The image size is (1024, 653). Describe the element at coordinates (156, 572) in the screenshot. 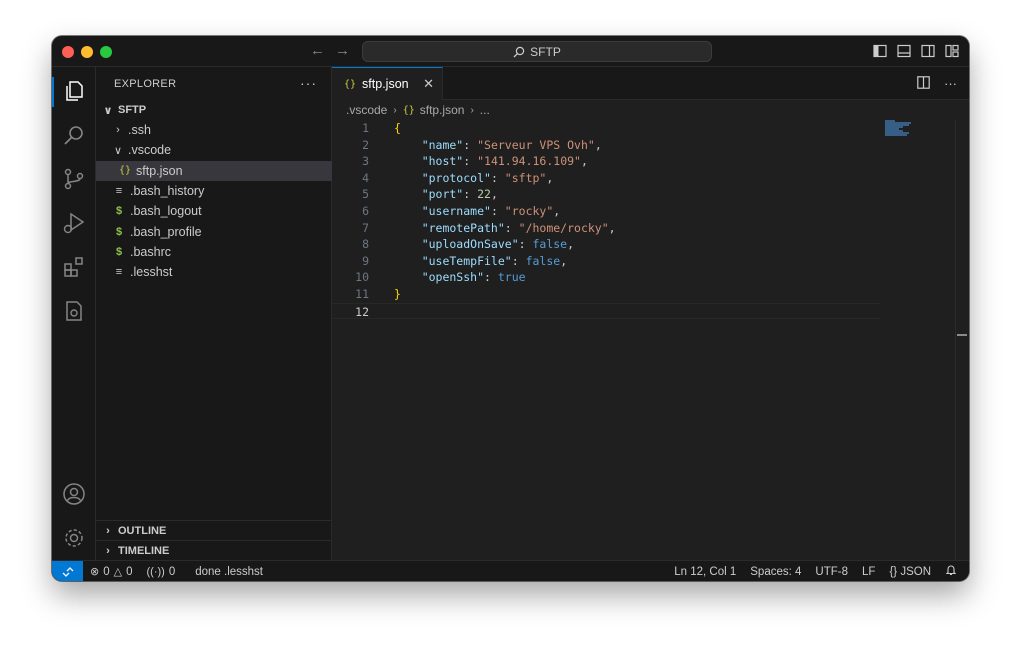

I see `ports-icon: ((·))` at that location.